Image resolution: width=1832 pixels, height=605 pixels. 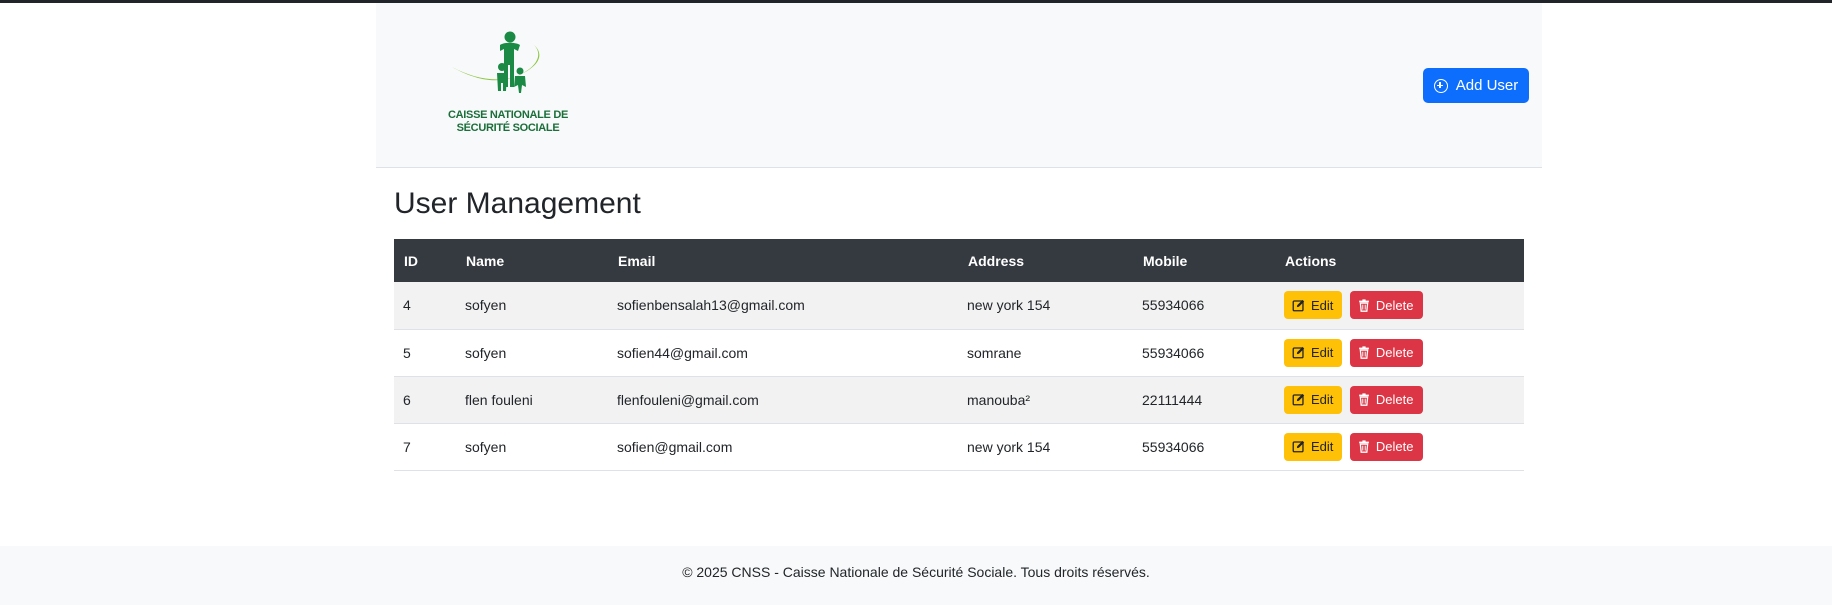 I want to click on logo-text-line1: CAISSE NATIONALE DE, so click(x=508, y=115).